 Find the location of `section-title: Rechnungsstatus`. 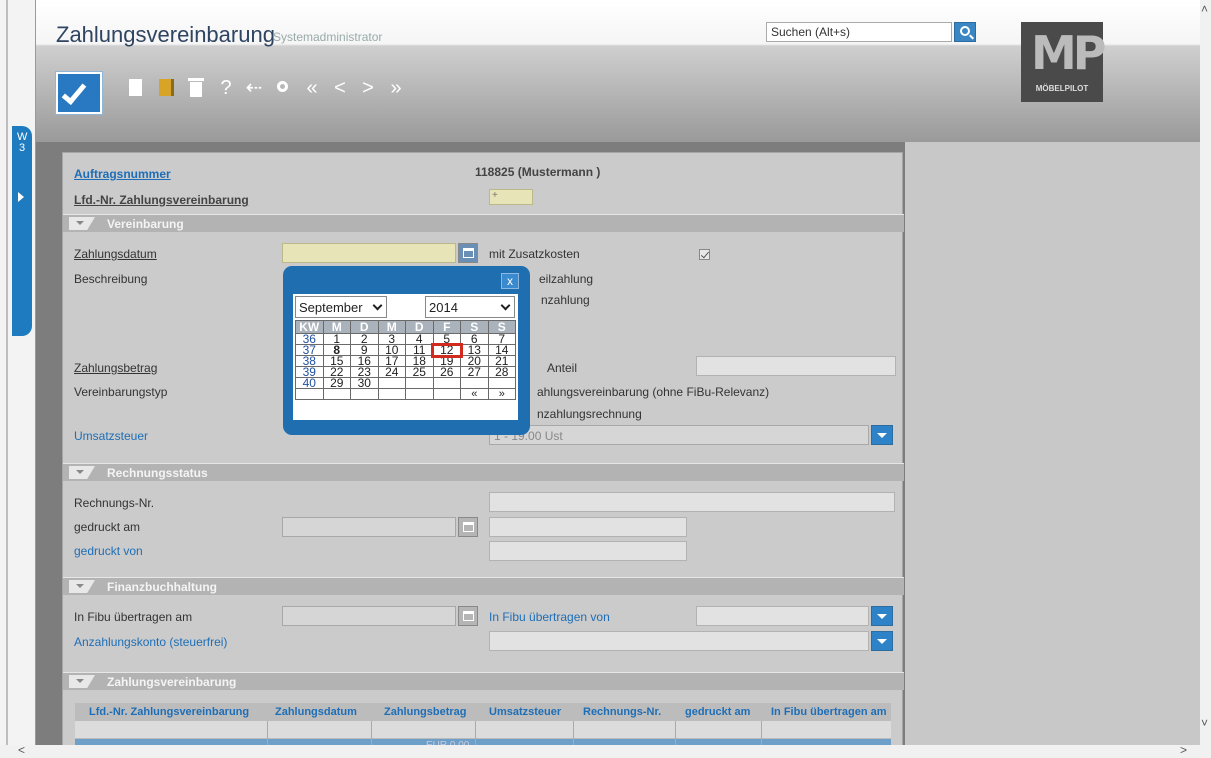

section-title: Rechnungsstatus is located at coordinates (157, 473).